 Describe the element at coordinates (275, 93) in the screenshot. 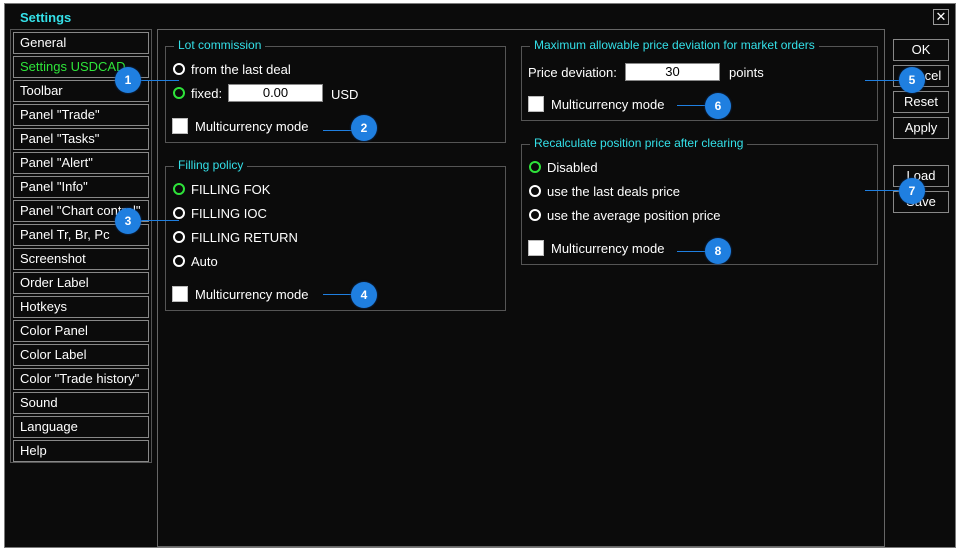

I see `fixed-commission-input: 0.00` at that location.